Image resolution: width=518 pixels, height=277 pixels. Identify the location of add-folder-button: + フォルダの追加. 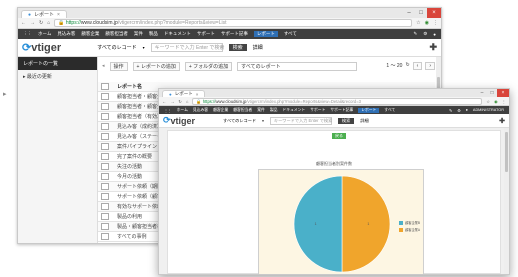
(208, 66).